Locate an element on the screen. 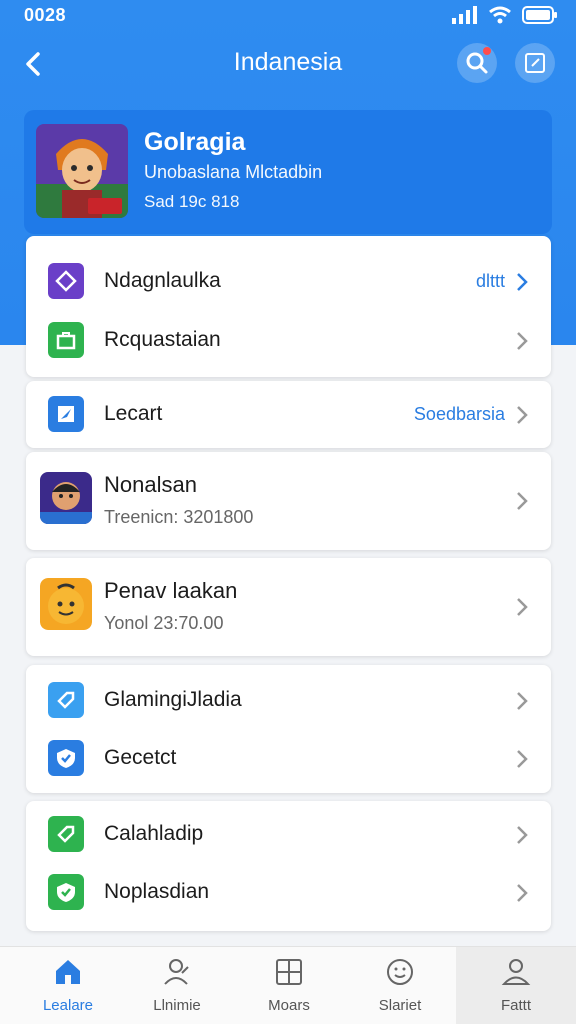 The width and height of the screenshot is (576, 1024). item-label: Noplasdian is located at coordinates (157, 891).